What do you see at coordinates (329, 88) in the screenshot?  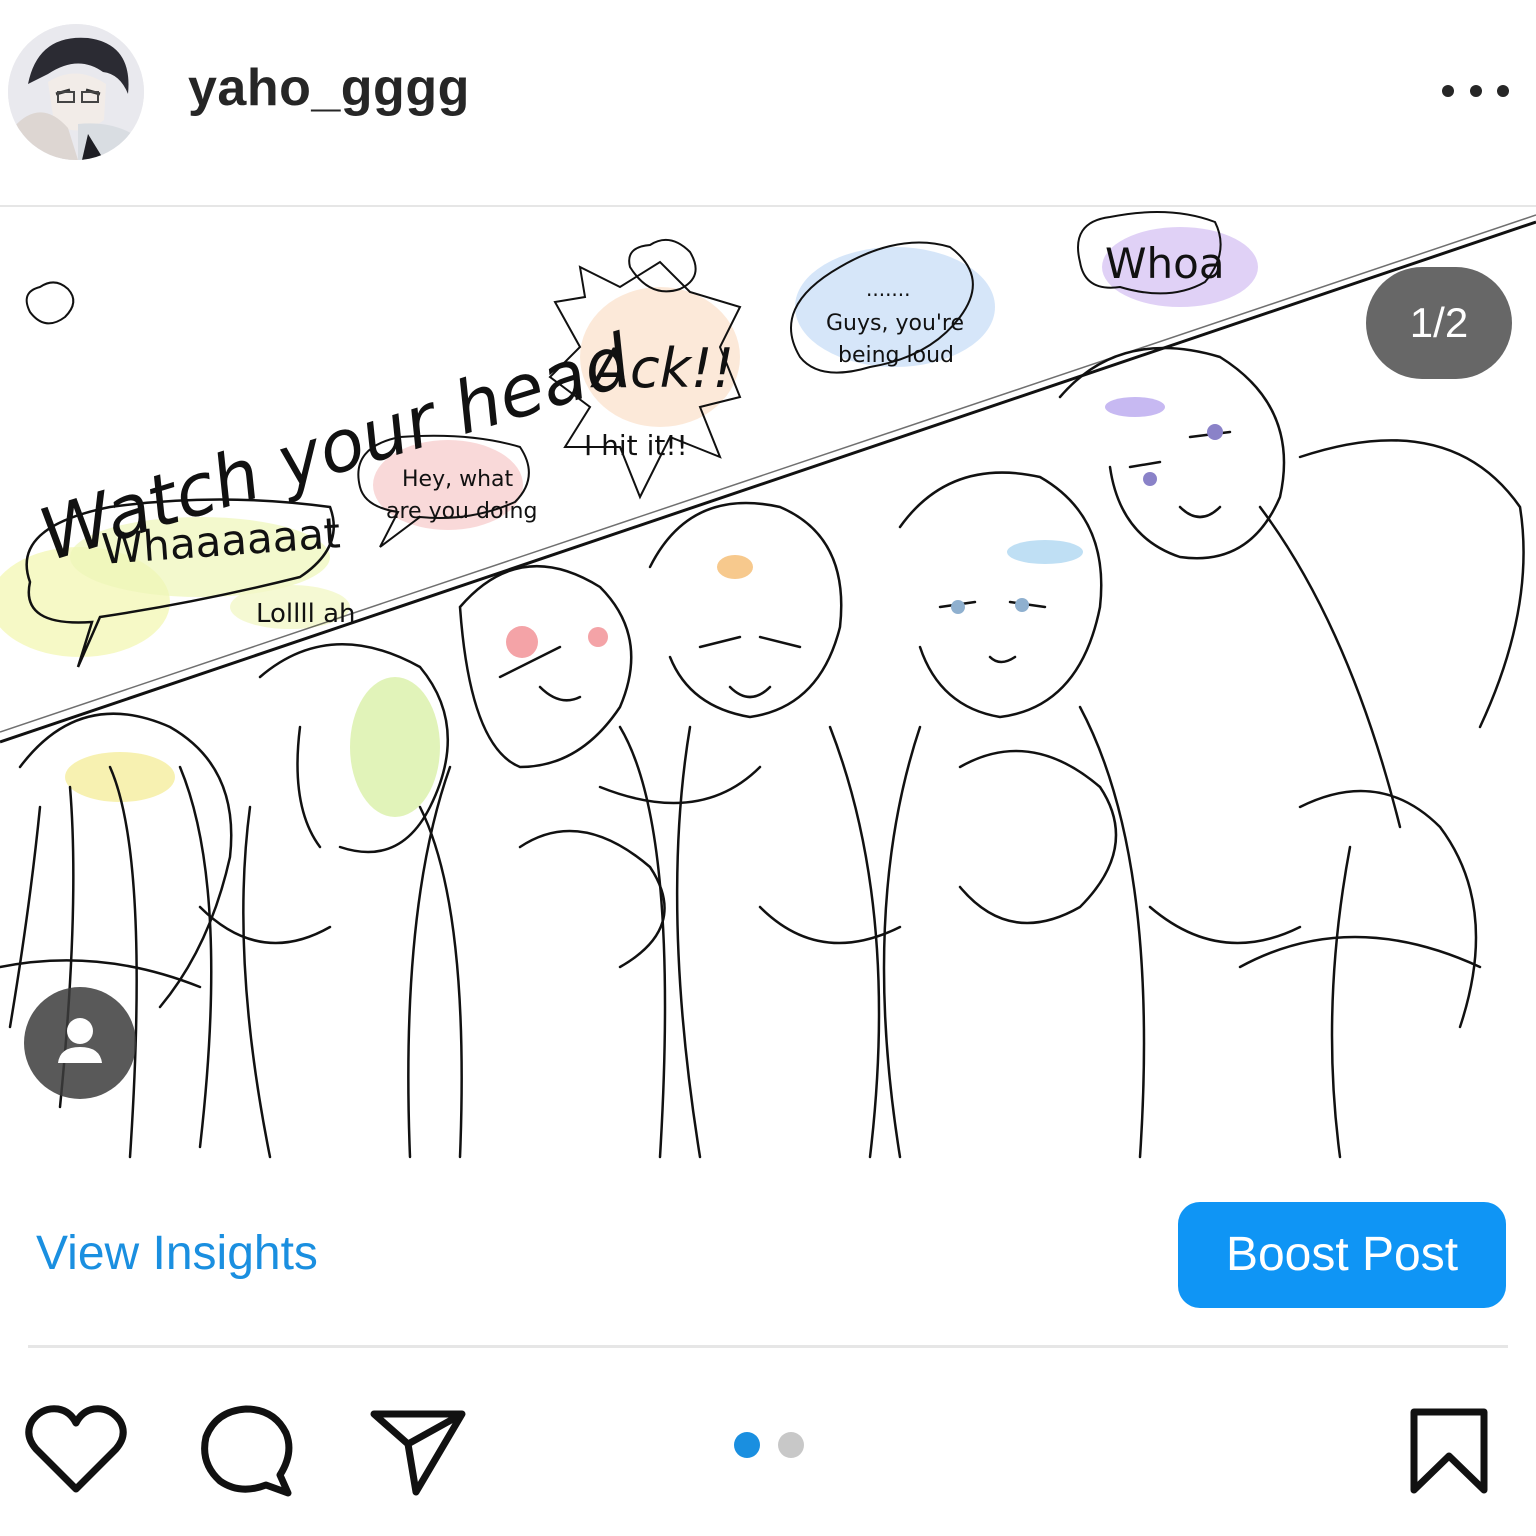 I see `username: yaho_gggg` at bounding box center [329, 88].